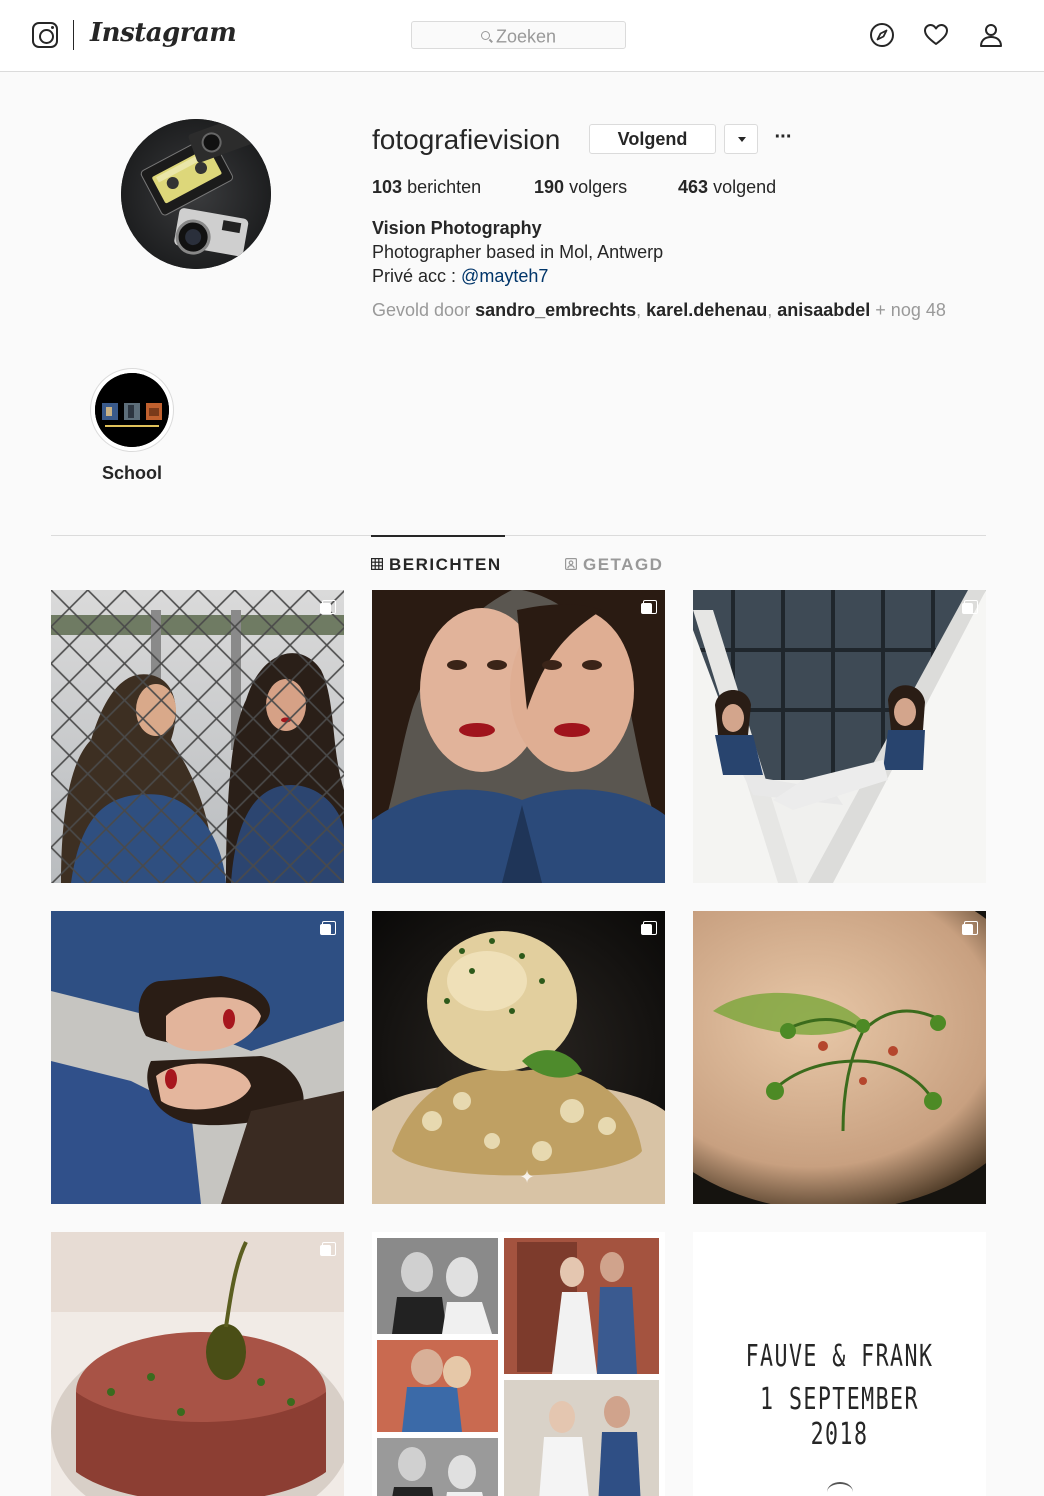 The width and height of the screenshot is (1044, 1496). I want to click on ellipsis-icon: ···, so click(783, 139).